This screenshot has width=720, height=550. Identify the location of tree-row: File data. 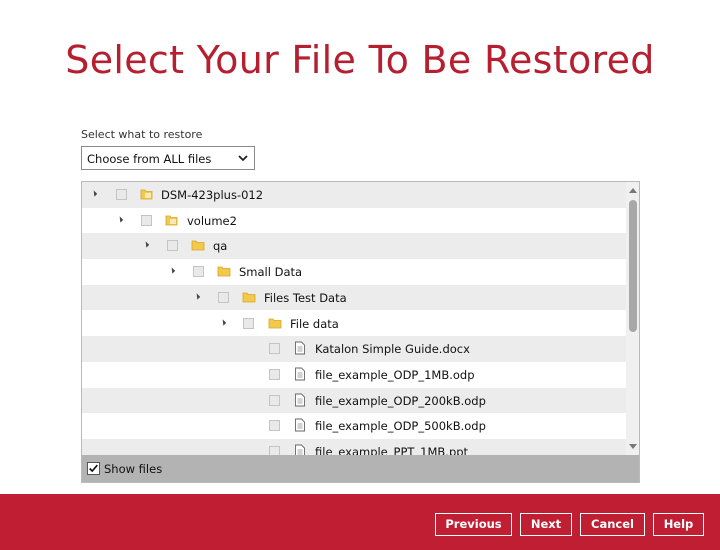
(354, 324).